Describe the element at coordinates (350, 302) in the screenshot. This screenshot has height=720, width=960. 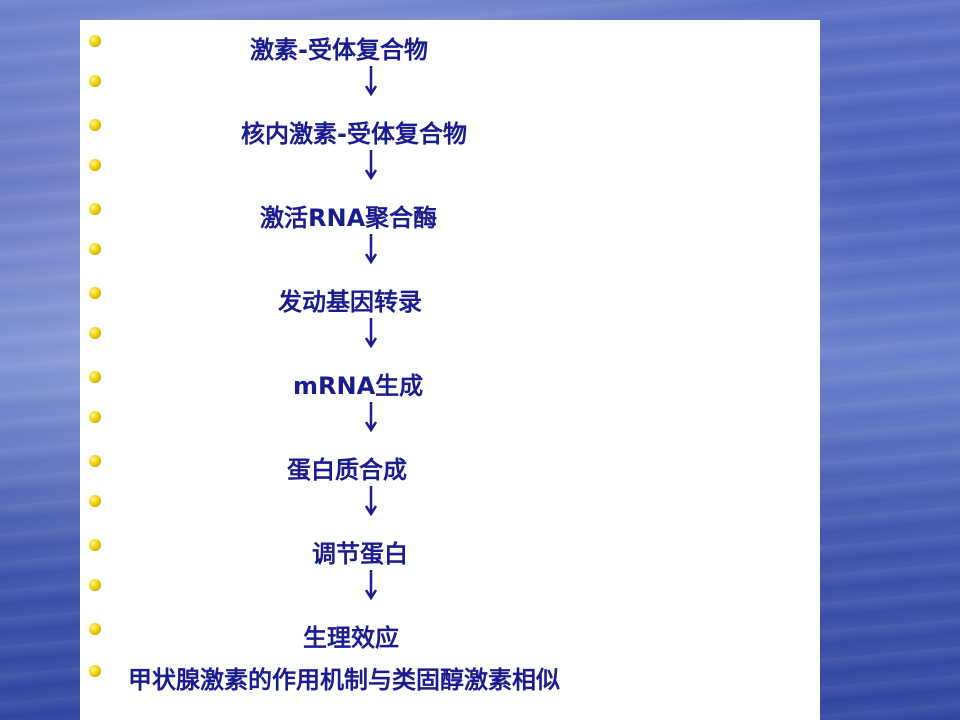
I see `step-label: 发动基因转录` at that location.